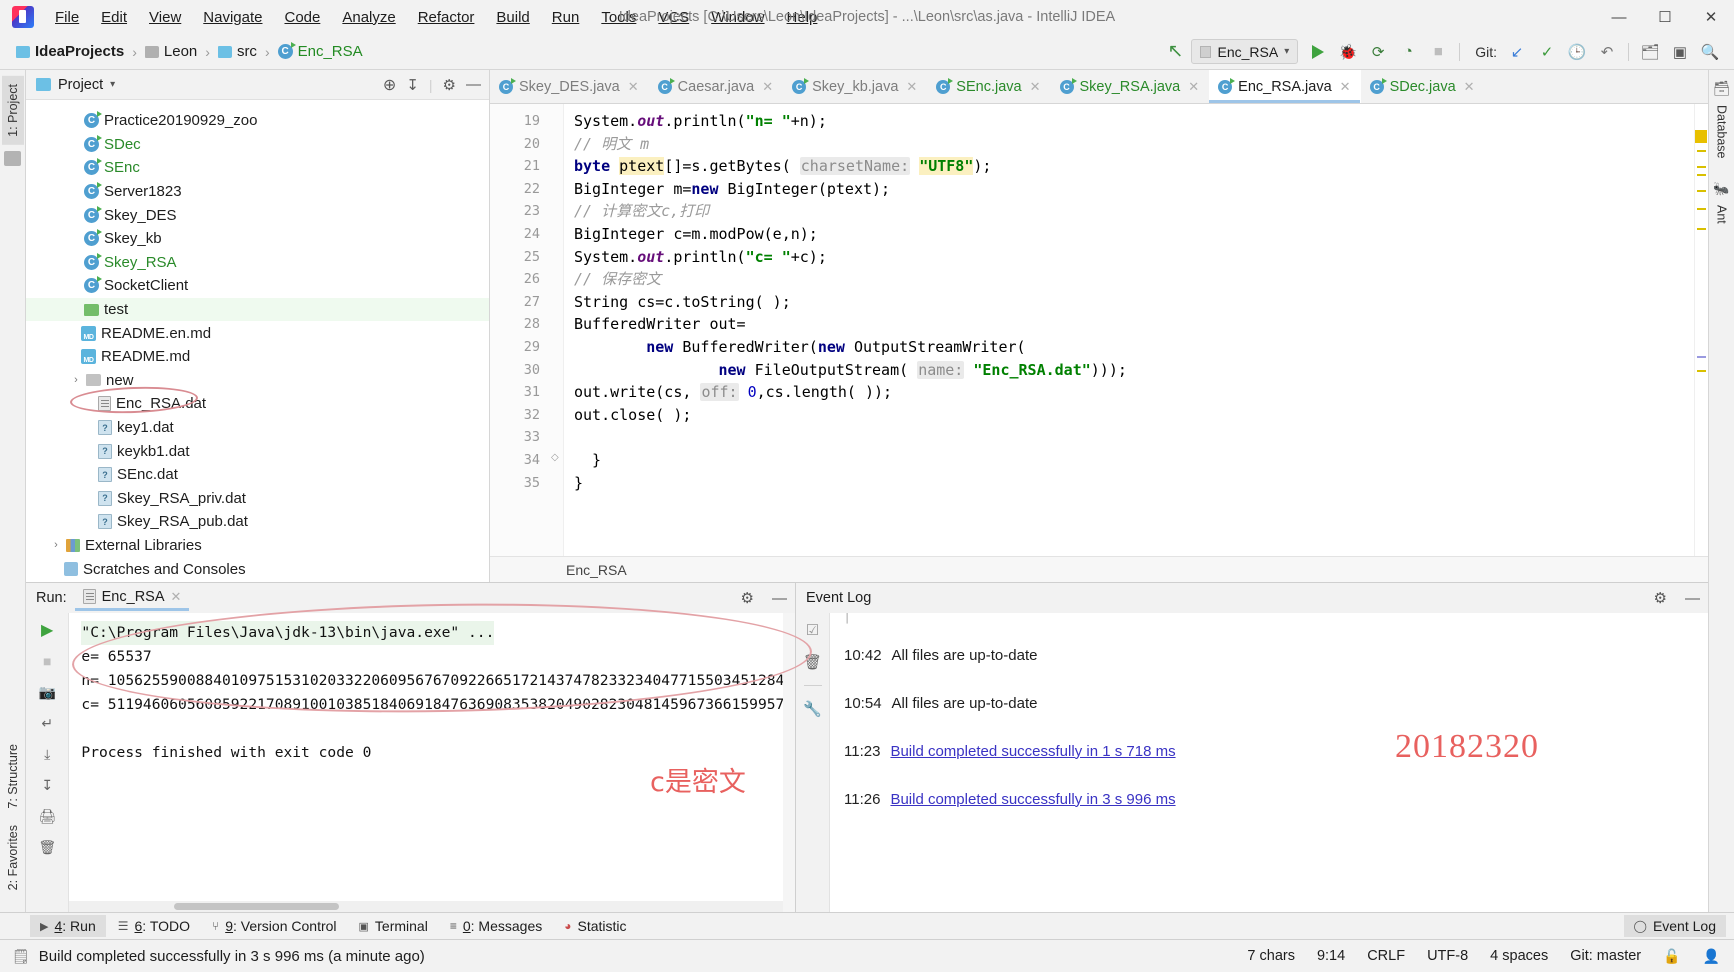  I want to click on camera-icon: 📷, so click(47, 692).